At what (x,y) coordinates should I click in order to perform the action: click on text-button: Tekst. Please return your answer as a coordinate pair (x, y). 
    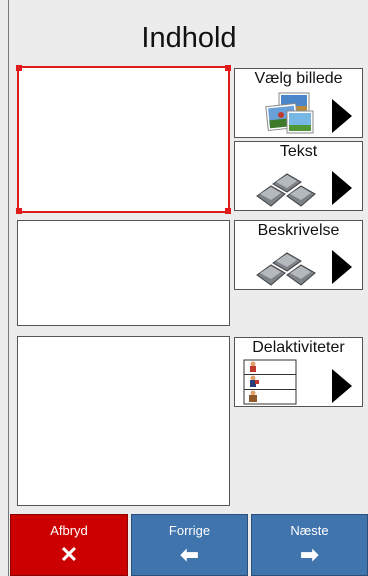
    Looking at the image, I should click on (298, 176).